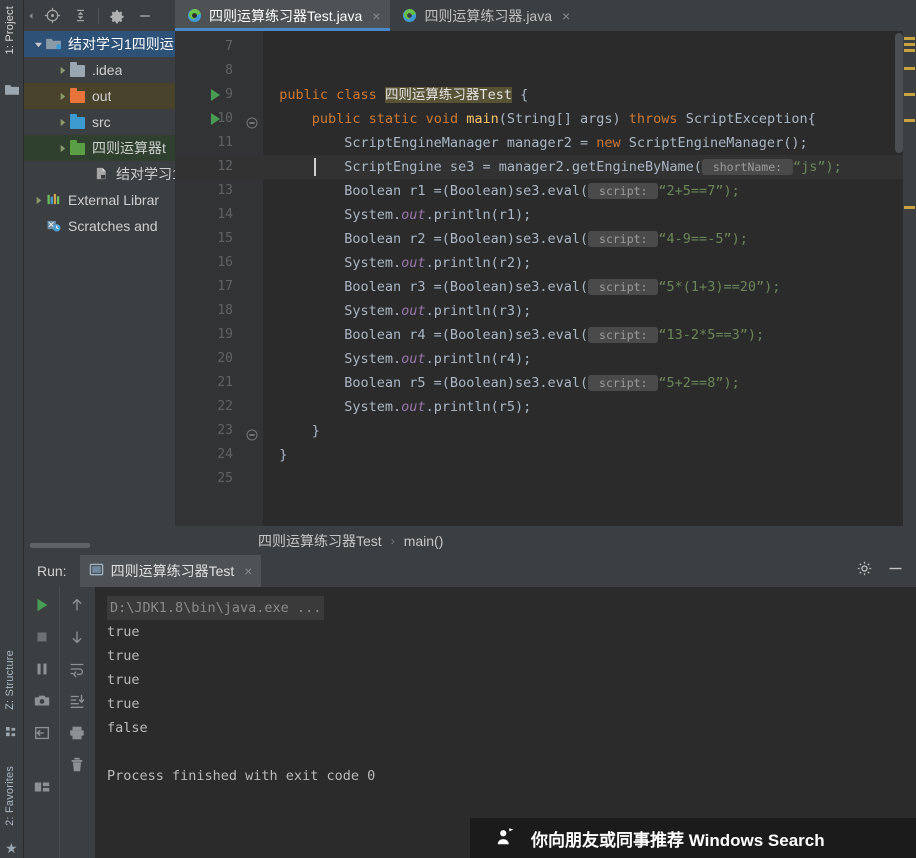 The width and height of the screenshot is (916, 858). Describe the element at coordinates (77, 637) in the screenshot. I see `arrow-down-icon` at that location.